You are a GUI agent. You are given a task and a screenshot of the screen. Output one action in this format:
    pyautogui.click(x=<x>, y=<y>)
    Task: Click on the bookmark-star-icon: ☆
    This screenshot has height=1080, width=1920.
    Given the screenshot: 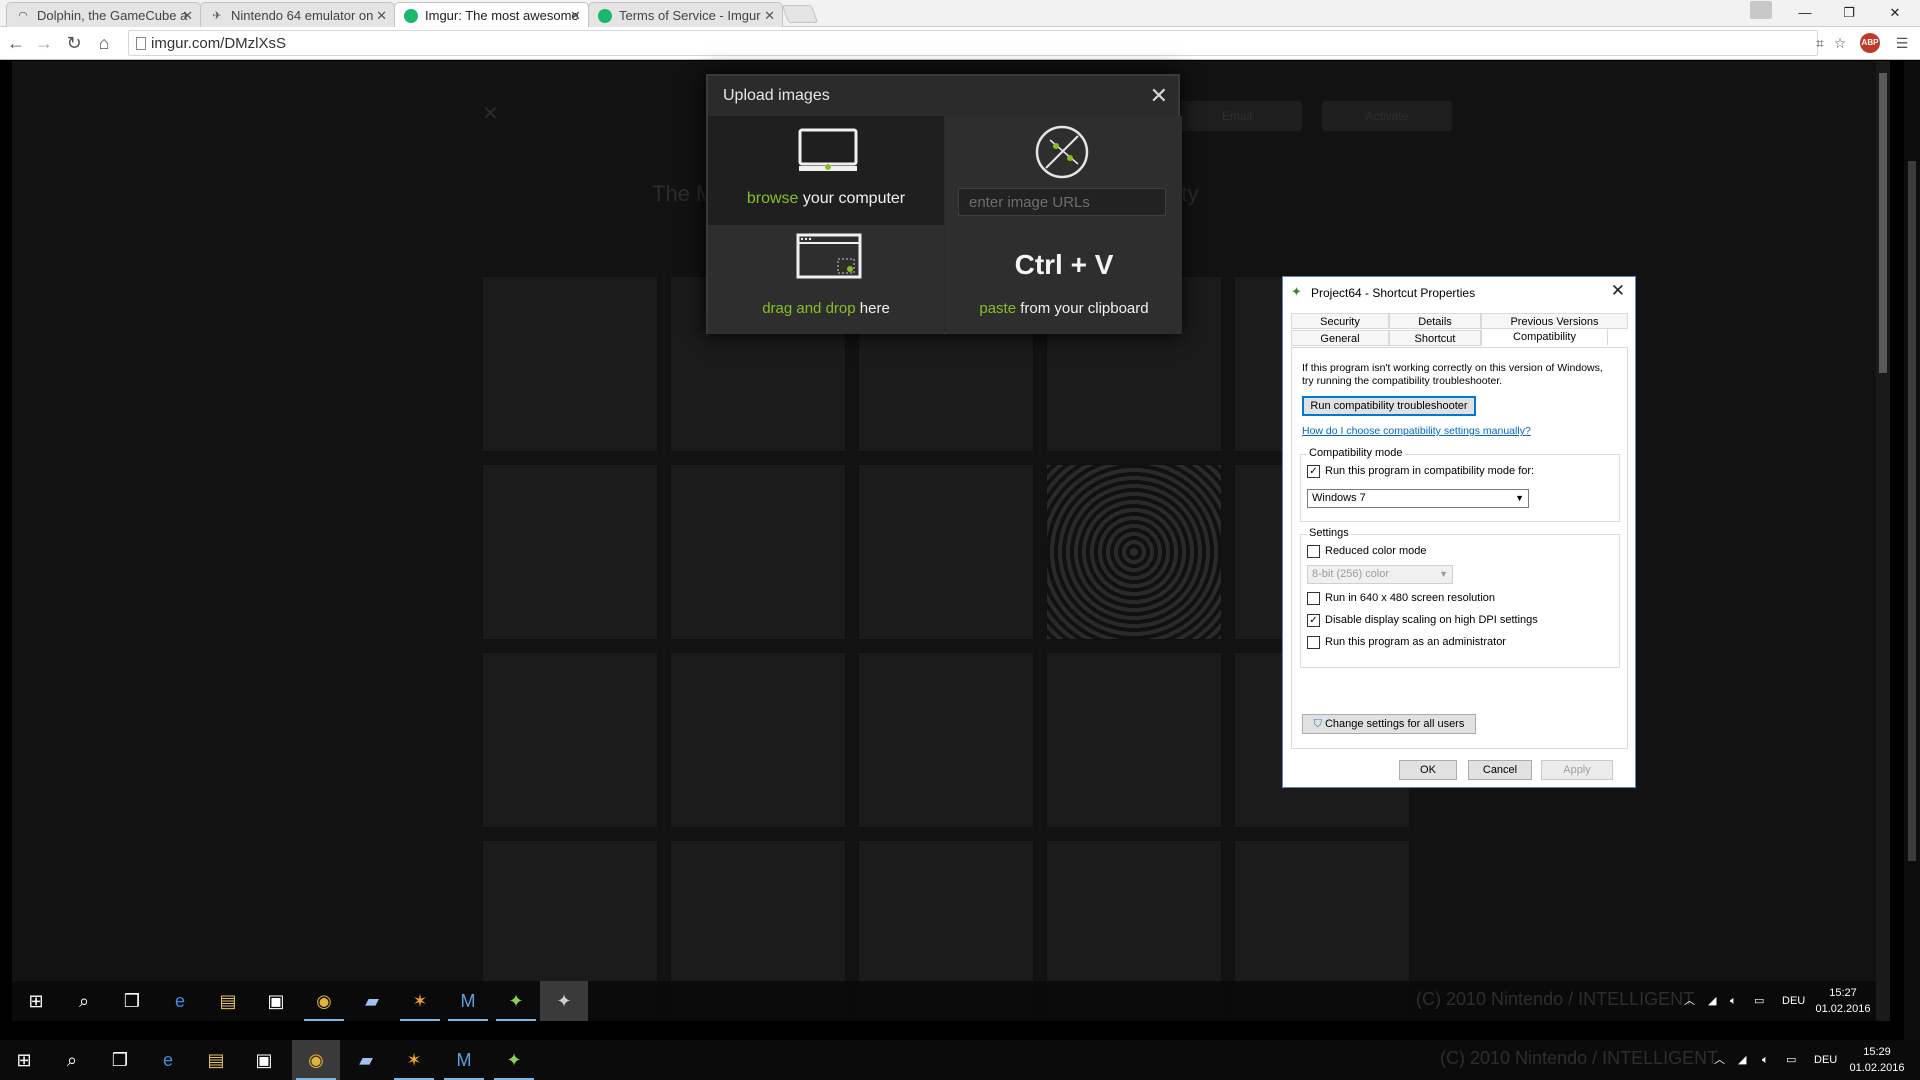 What is the action you would take?
    pyautogui.click(x=1840, y=43)
    